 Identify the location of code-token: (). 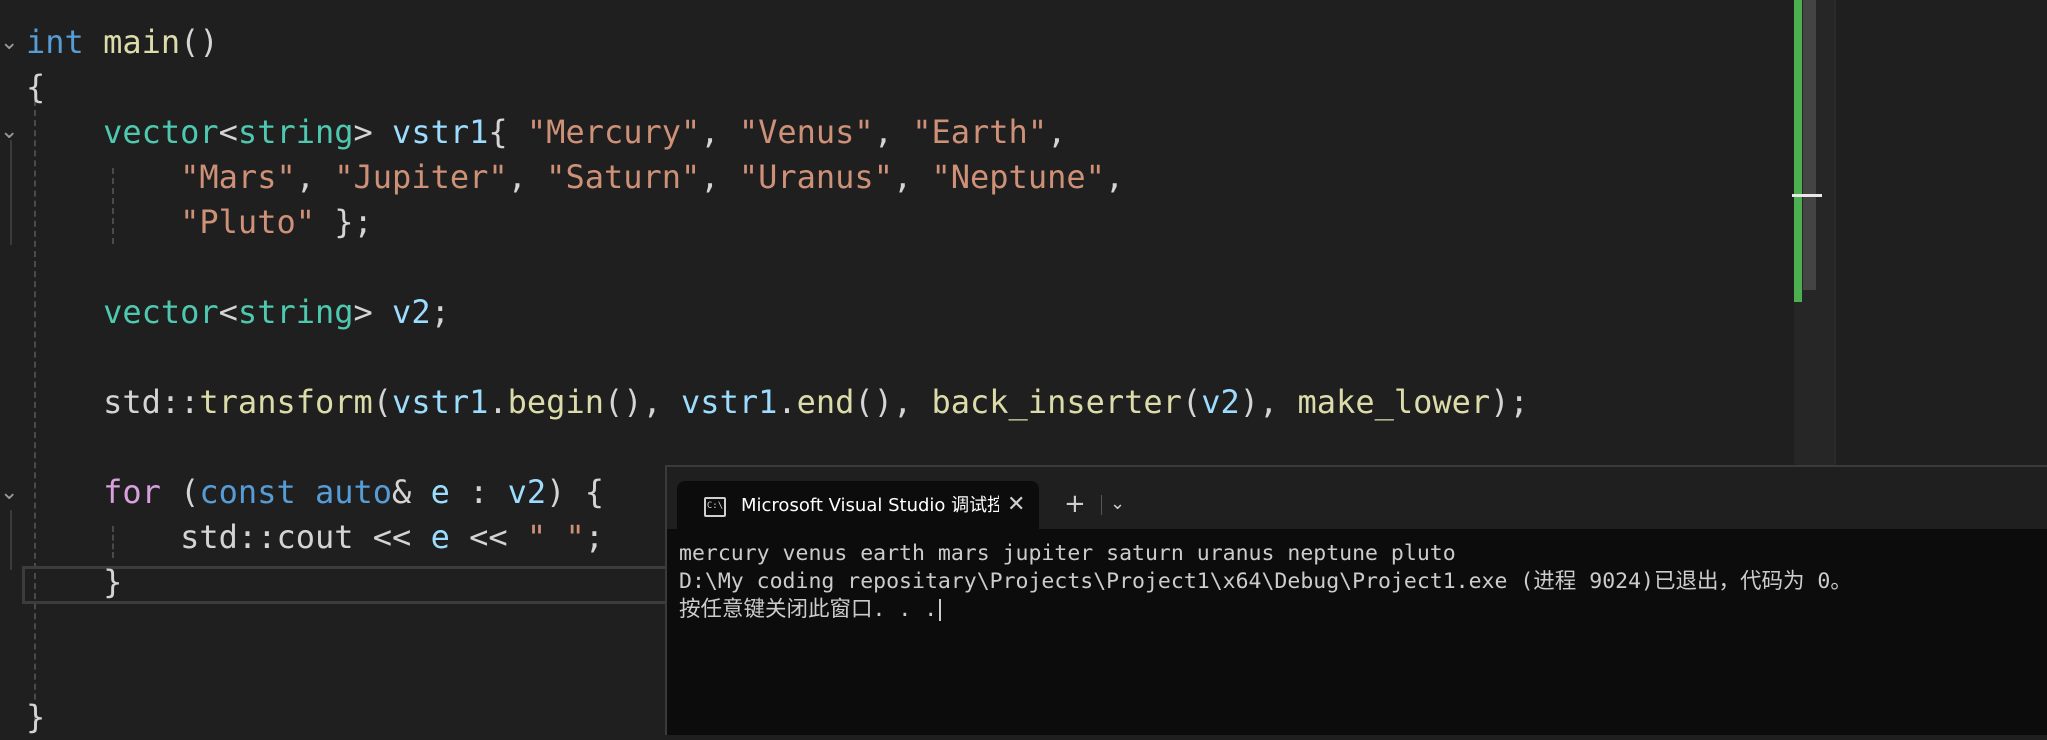
(199, 42).